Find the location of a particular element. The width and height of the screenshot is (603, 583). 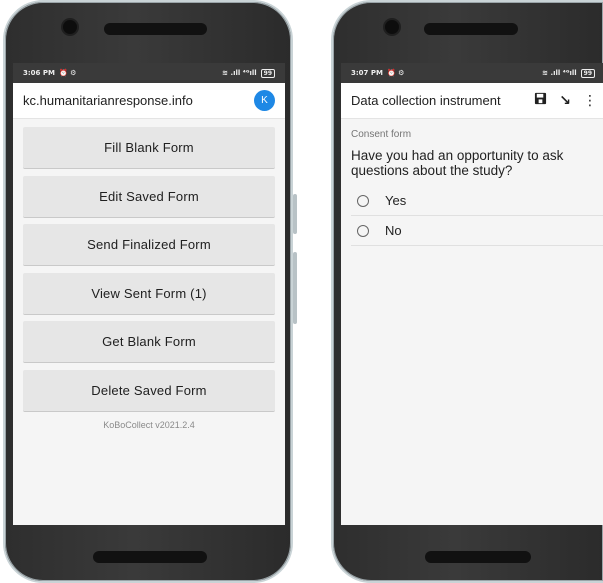

status-time: 3:06 PM is located at coordinates (39, 73).